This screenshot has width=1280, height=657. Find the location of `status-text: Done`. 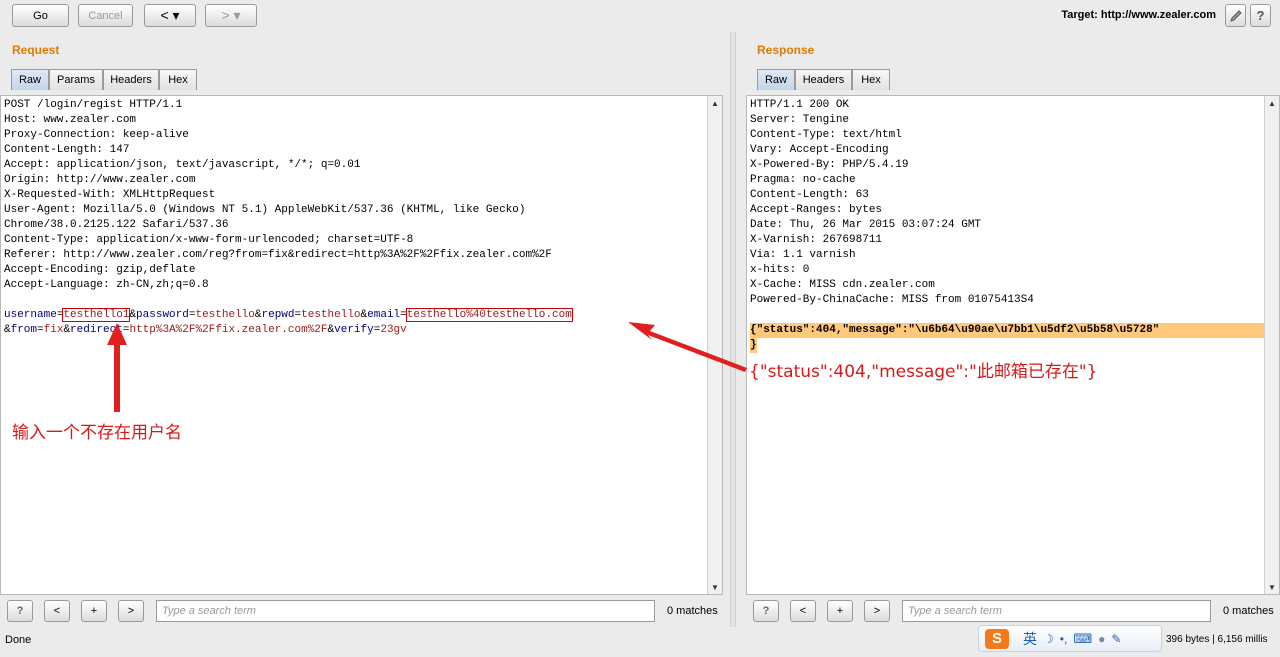

status-text: Done is located at coordinates (18, 640).